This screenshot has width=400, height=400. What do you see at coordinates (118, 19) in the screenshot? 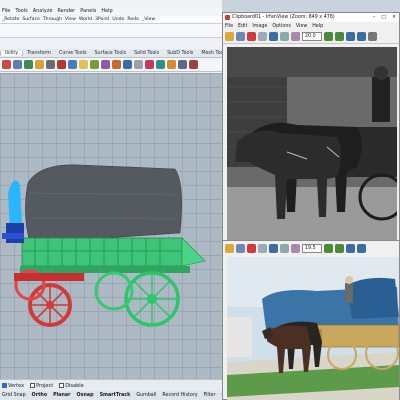
I see `cmd-undo: Undo` at bounding box center [118, 19].